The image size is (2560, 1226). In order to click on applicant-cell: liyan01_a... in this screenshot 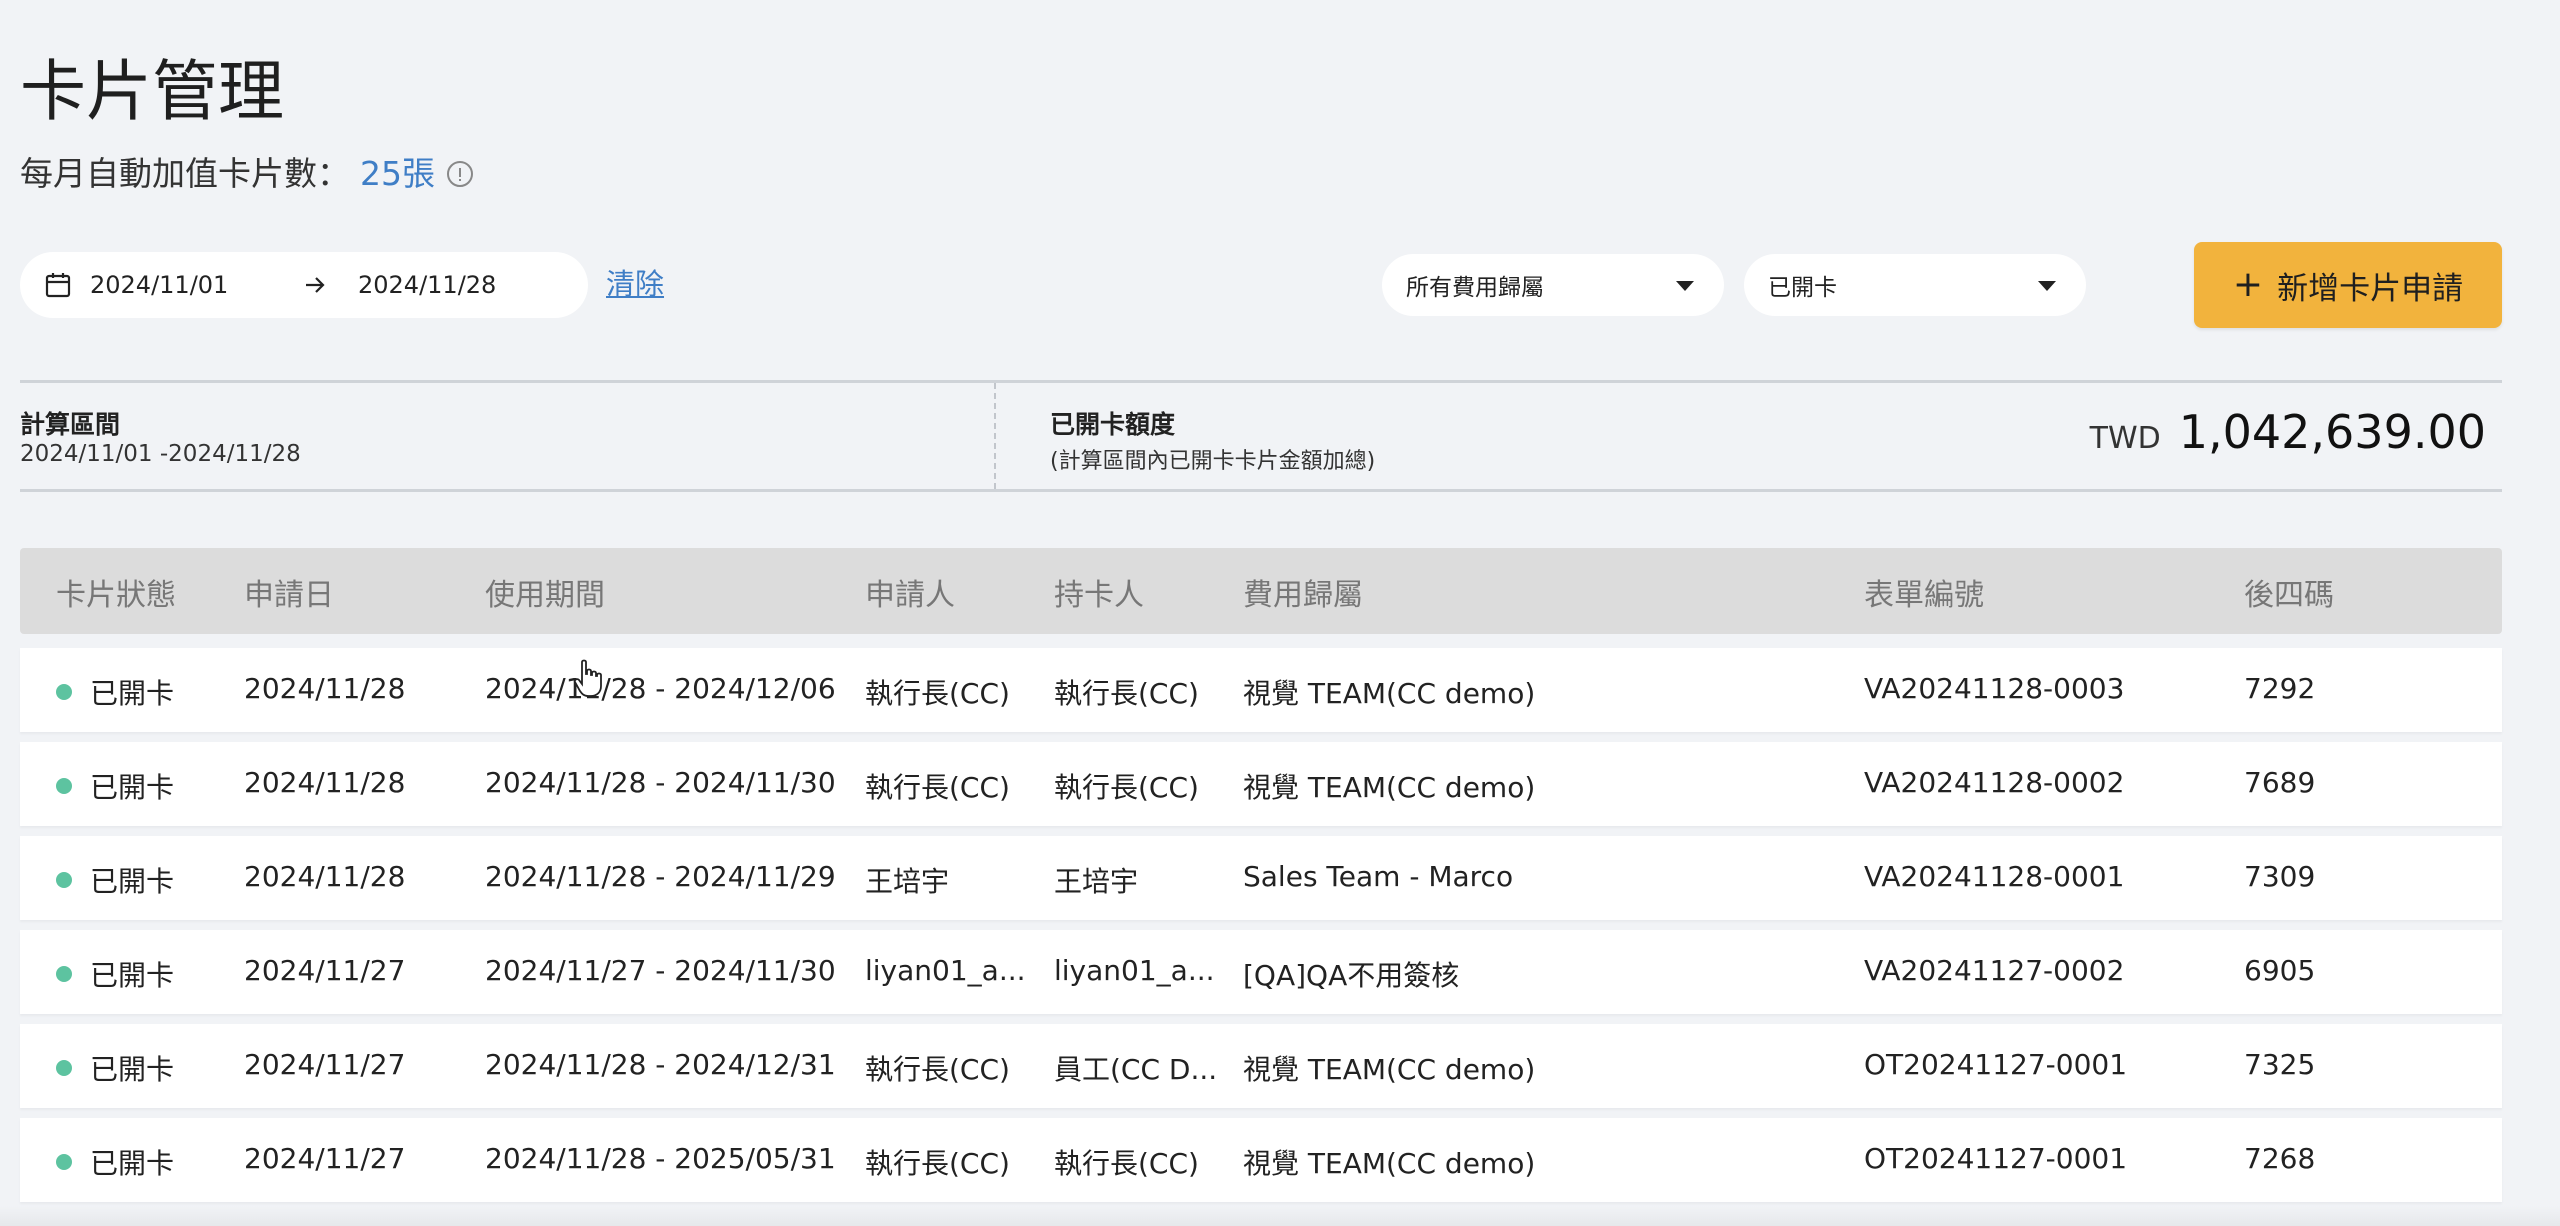, I will do `click(945, 970)`.